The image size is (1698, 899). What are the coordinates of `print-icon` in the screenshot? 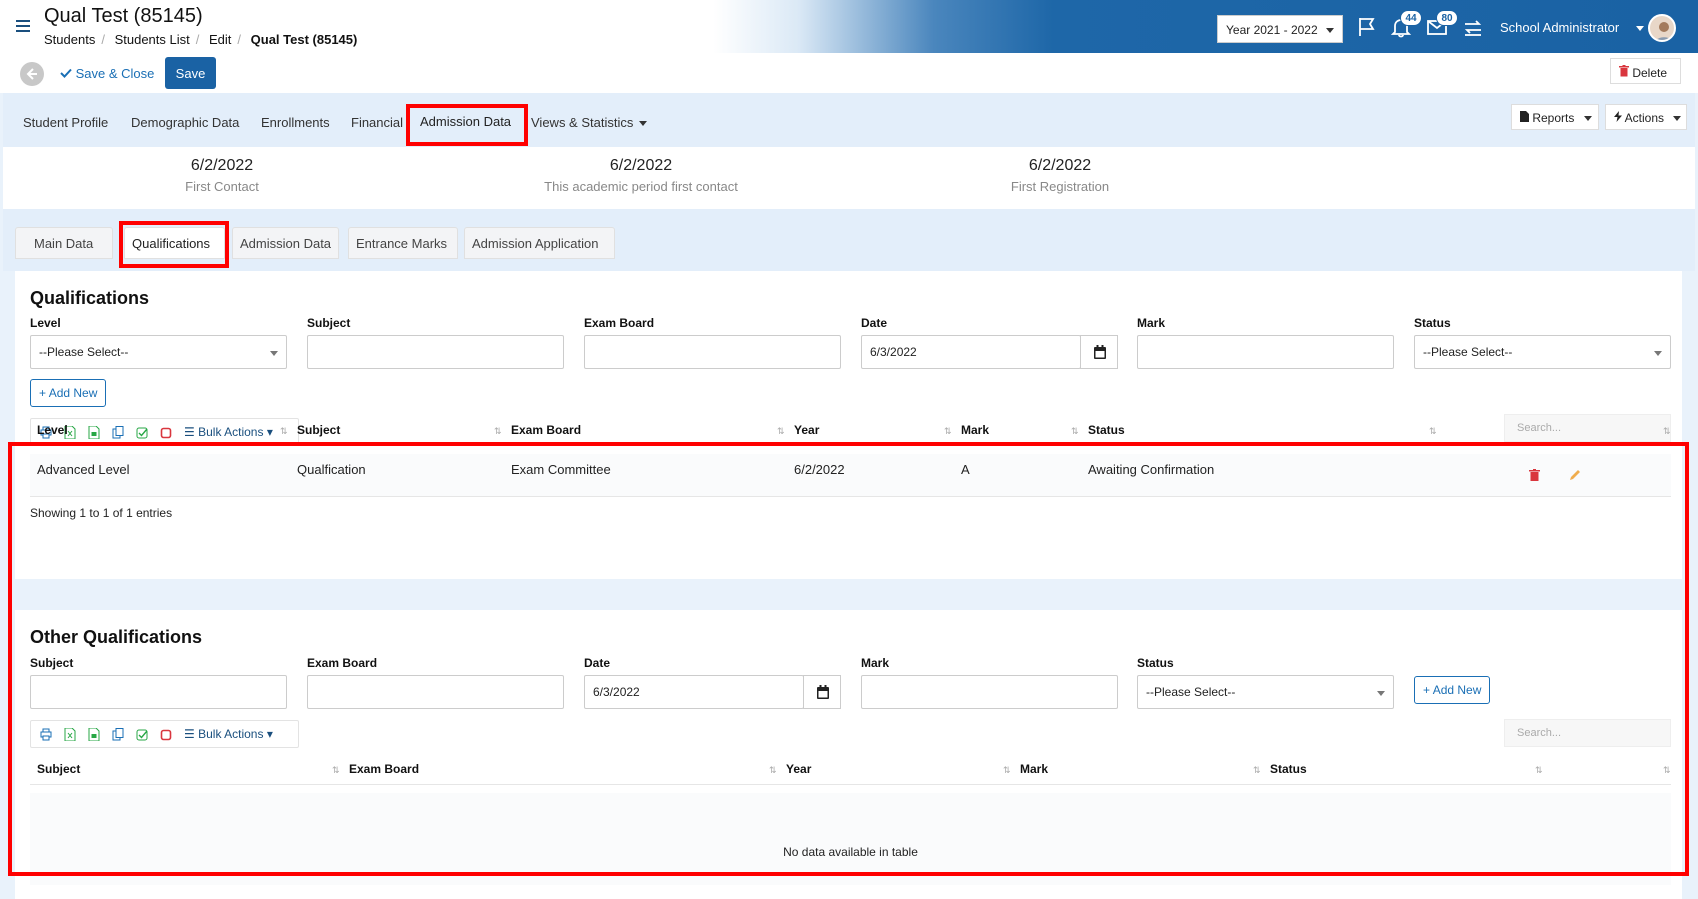 It's located at (46, 734).